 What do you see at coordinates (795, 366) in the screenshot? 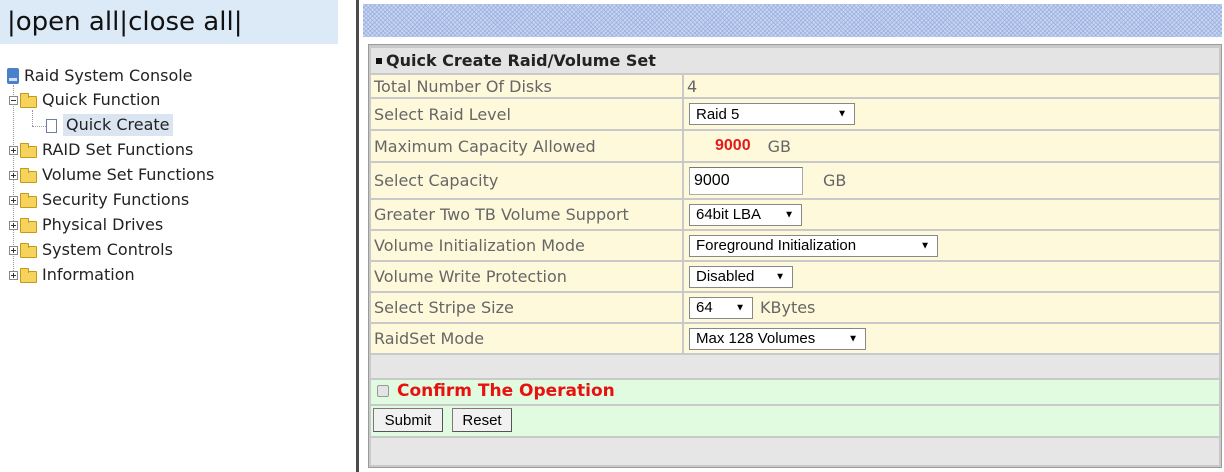
I see `spacer-band` at bounding box center [795, 366].